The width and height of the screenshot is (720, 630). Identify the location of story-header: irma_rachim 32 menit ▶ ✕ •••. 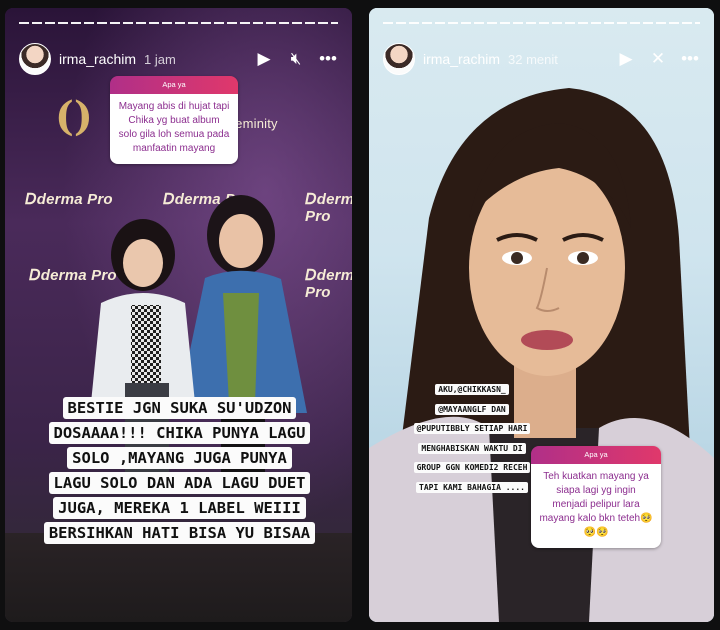
(542, 59).